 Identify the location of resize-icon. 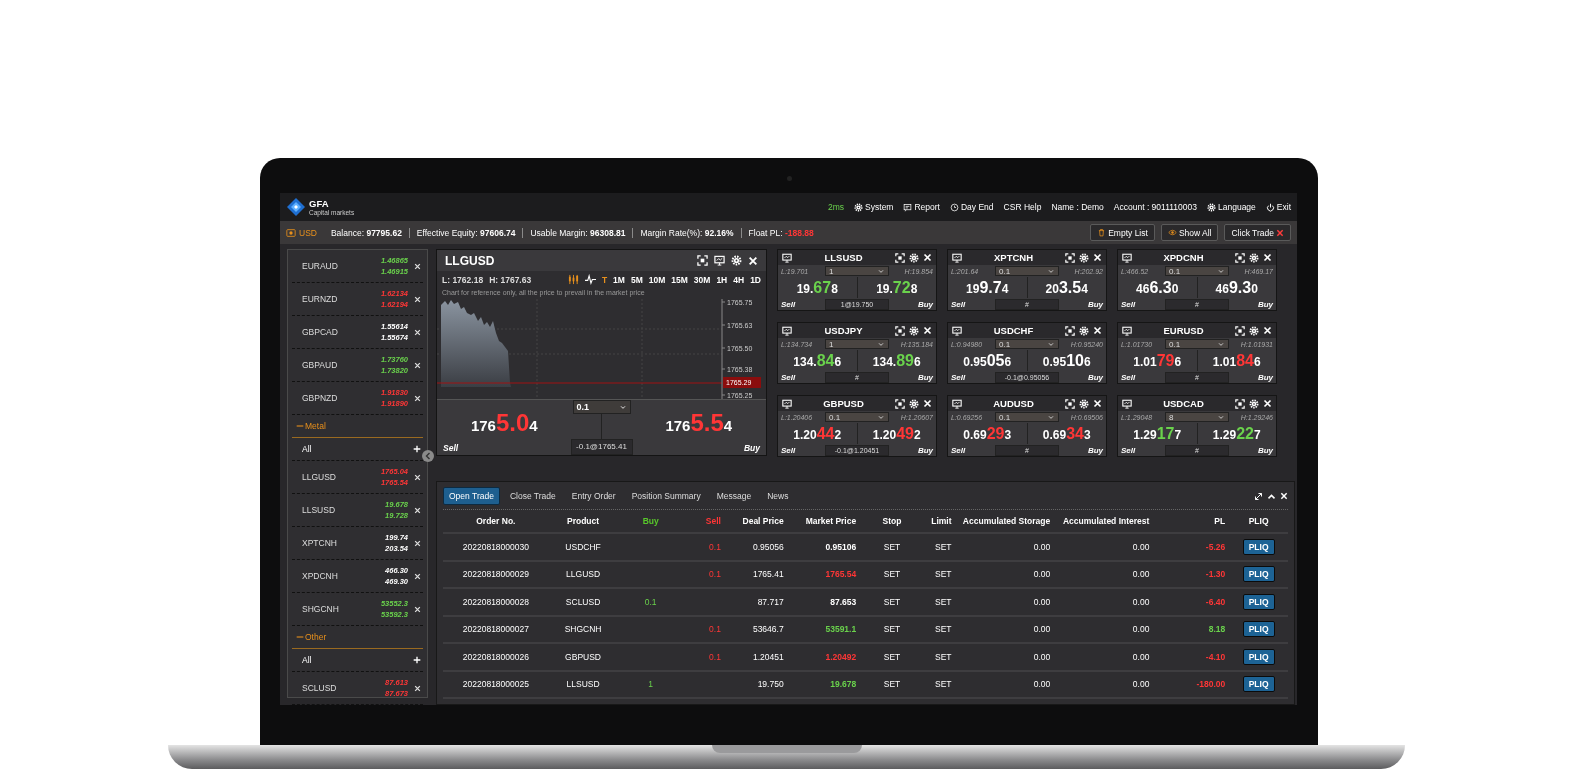
(1258, 496).